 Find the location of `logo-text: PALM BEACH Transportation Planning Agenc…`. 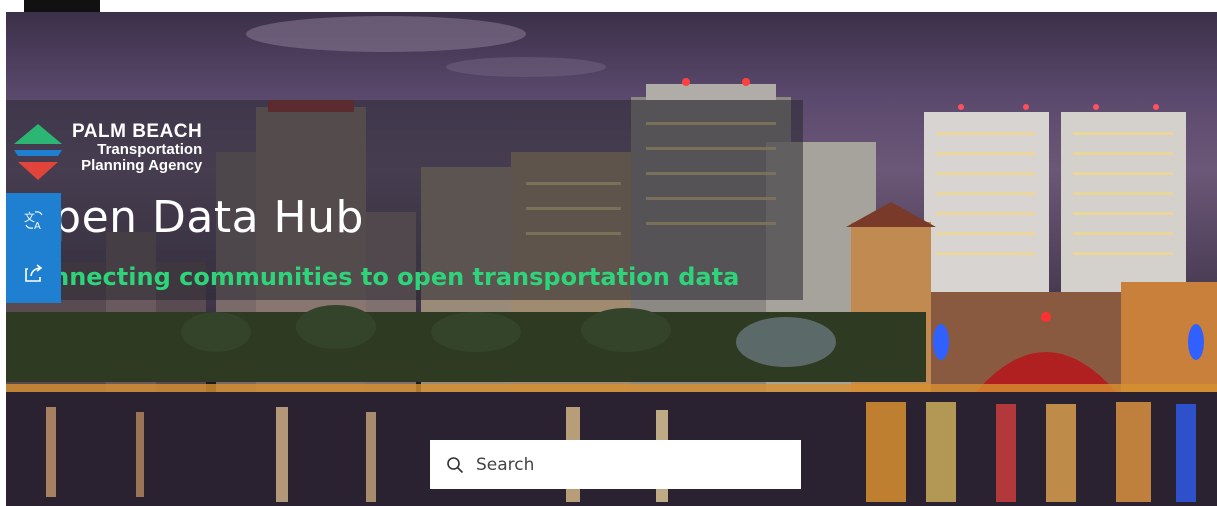

logo-text: PALM BEACH Transportation Planning Agenc… is located at coordinates (137, 147).